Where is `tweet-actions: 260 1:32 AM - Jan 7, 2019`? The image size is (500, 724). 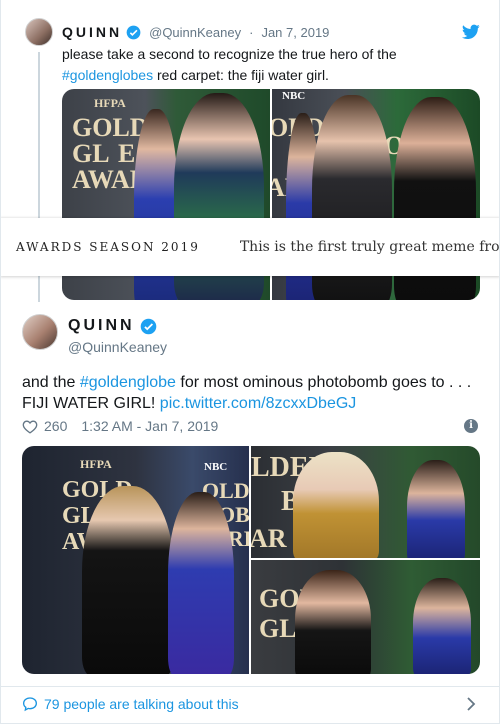
tweet-actions: 260 1:32 AM - Jan 7, 2019 is located at coordinates (120, 426).